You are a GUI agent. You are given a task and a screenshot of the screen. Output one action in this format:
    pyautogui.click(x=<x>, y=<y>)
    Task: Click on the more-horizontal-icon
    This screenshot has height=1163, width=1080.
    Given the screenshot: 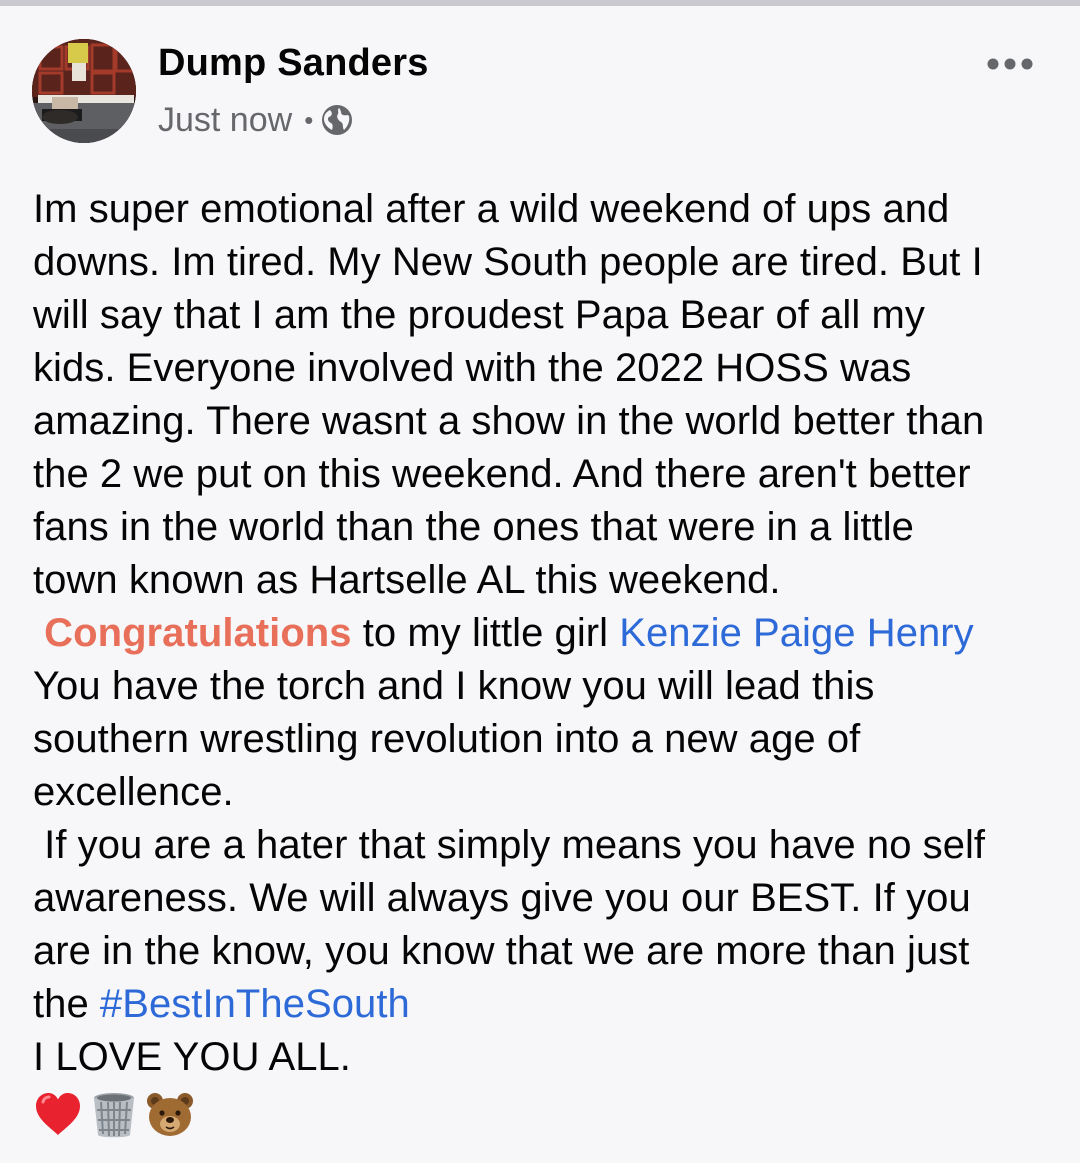 What is the action you would take?
    pyautogui.click(x=1010, y=64)
    